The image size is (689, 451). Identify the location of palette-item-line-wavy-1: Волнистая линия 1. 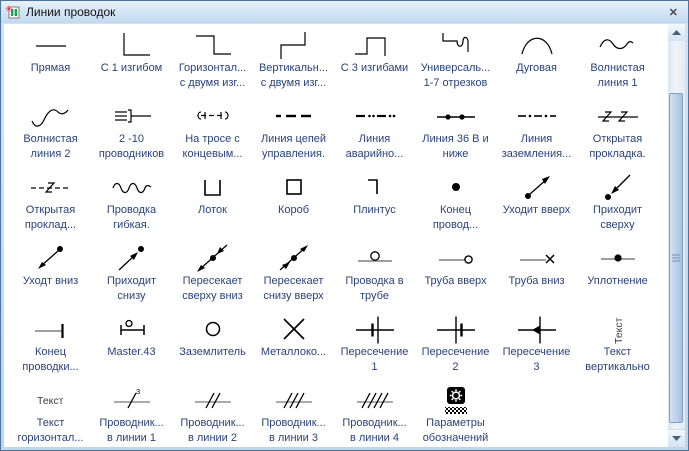
(617, 65).